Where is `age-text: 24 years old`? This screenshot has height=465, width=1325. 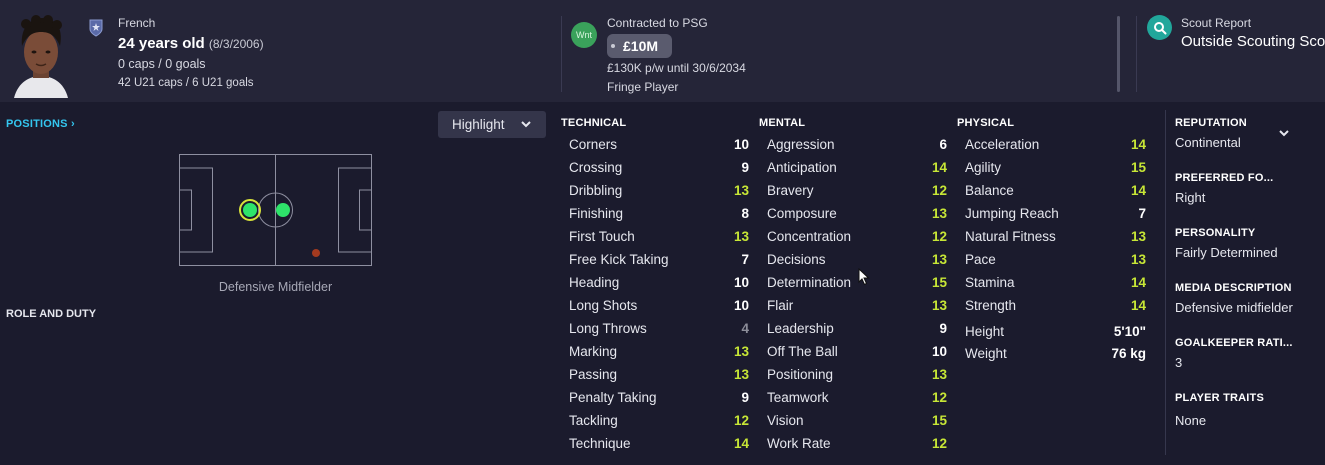 age-text: 24 years old is located at coordinates (161, 43).